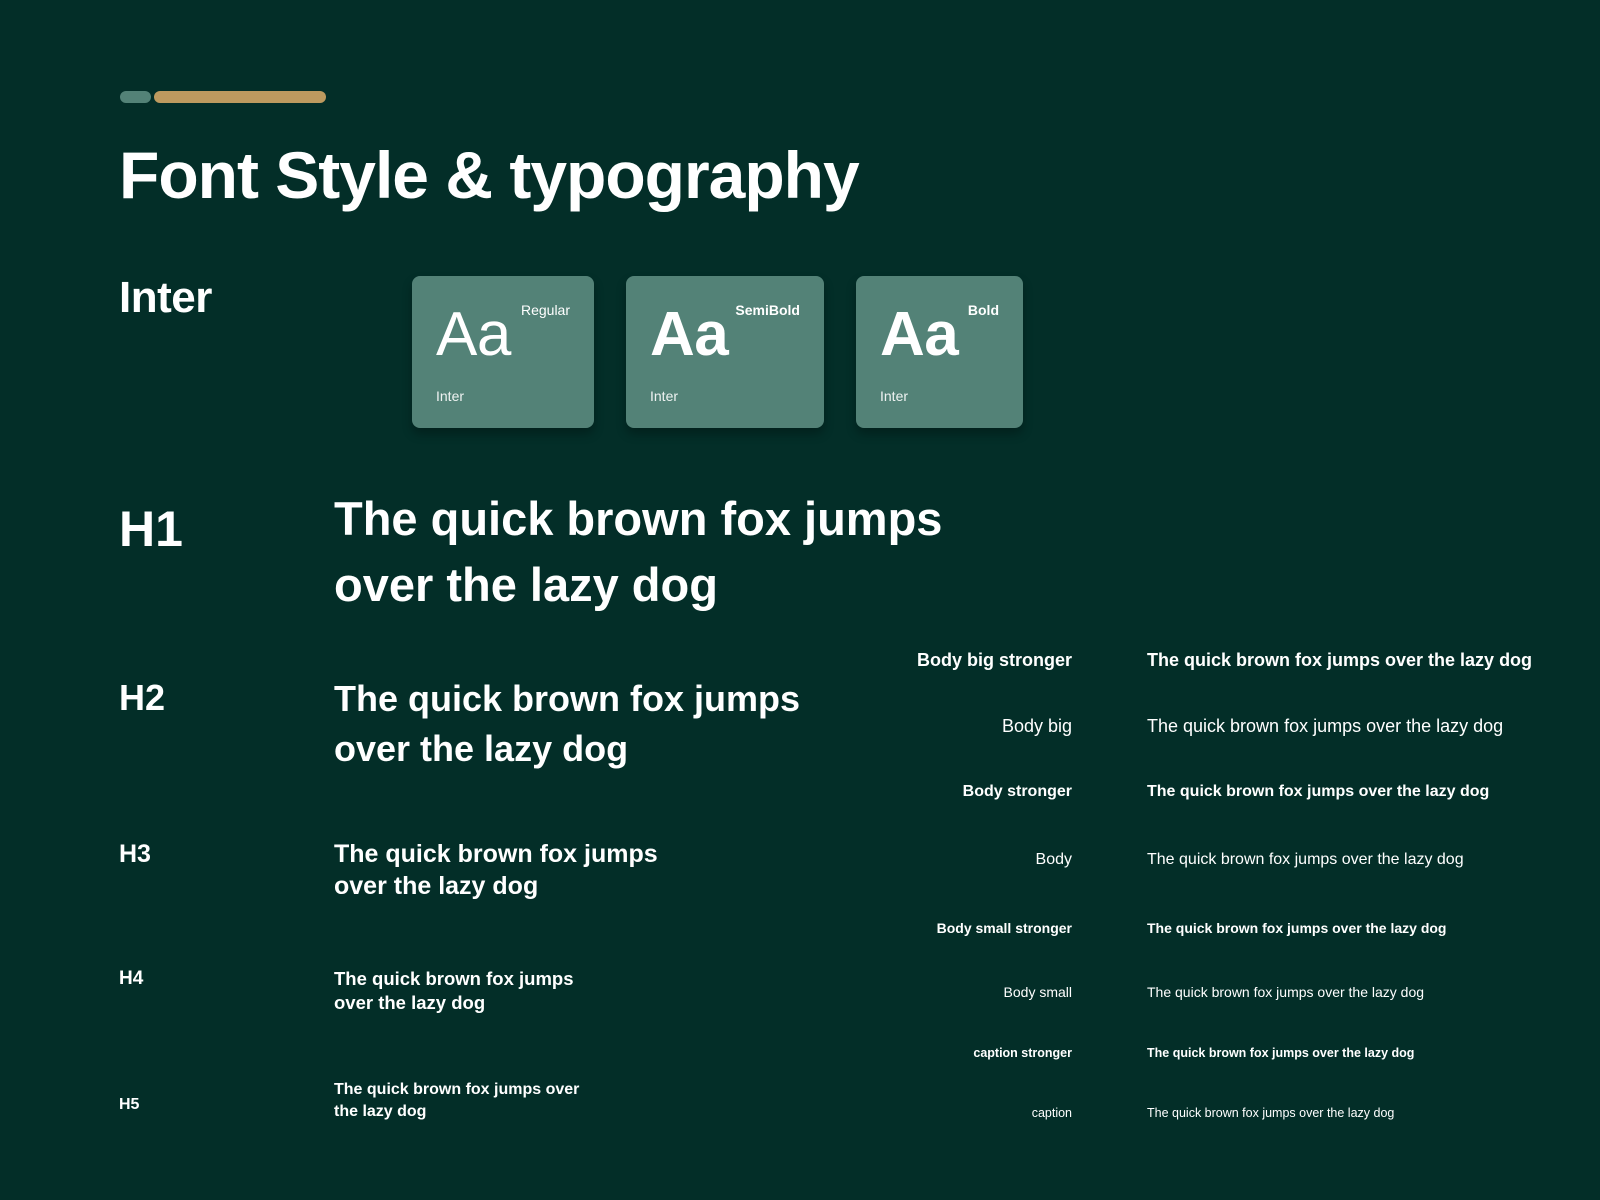 This screenshot has width=1600, height=1200. What do you see at coordinates (994, 660) in the screenshot?
I see `body-style-label: Body big stronger` at bounding box center [994, 660].